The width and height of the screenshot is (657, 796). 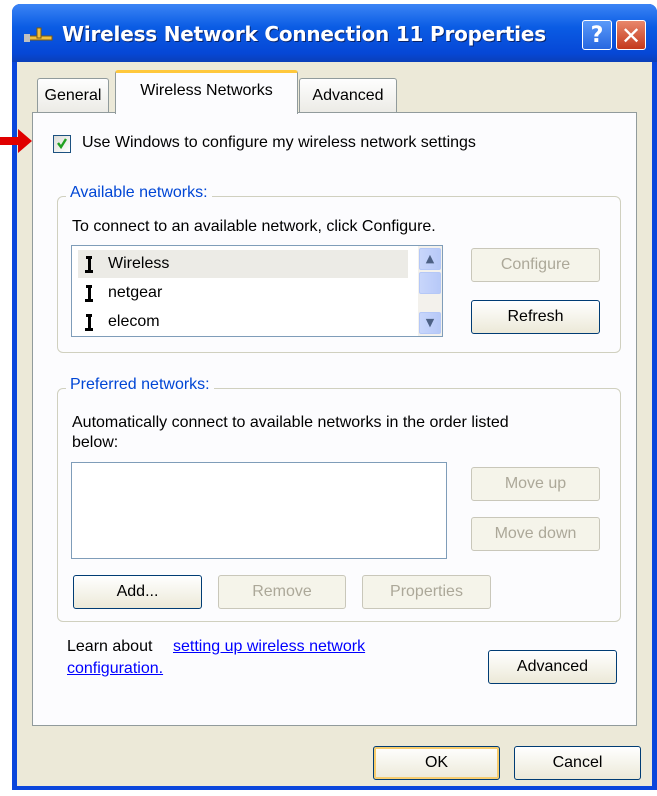 What do you see at coordinates (206, 92) in the screenshot?
I see `tab-wireless-networks: Wireless Networks` at bounding box center [206, 92].